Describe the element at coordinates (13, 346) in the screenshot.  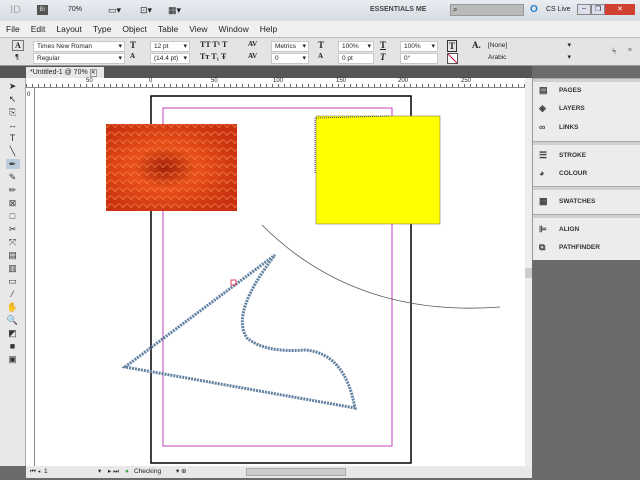
I see `apply-color-icon: ■` at that location.